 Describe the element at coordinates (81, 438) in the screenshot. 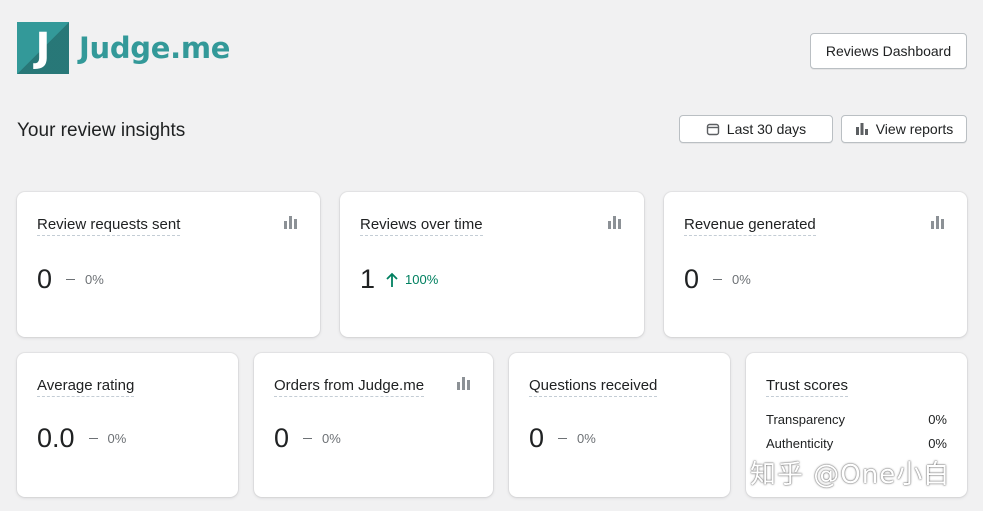

I see `metric: 0.0 0%` at that location.